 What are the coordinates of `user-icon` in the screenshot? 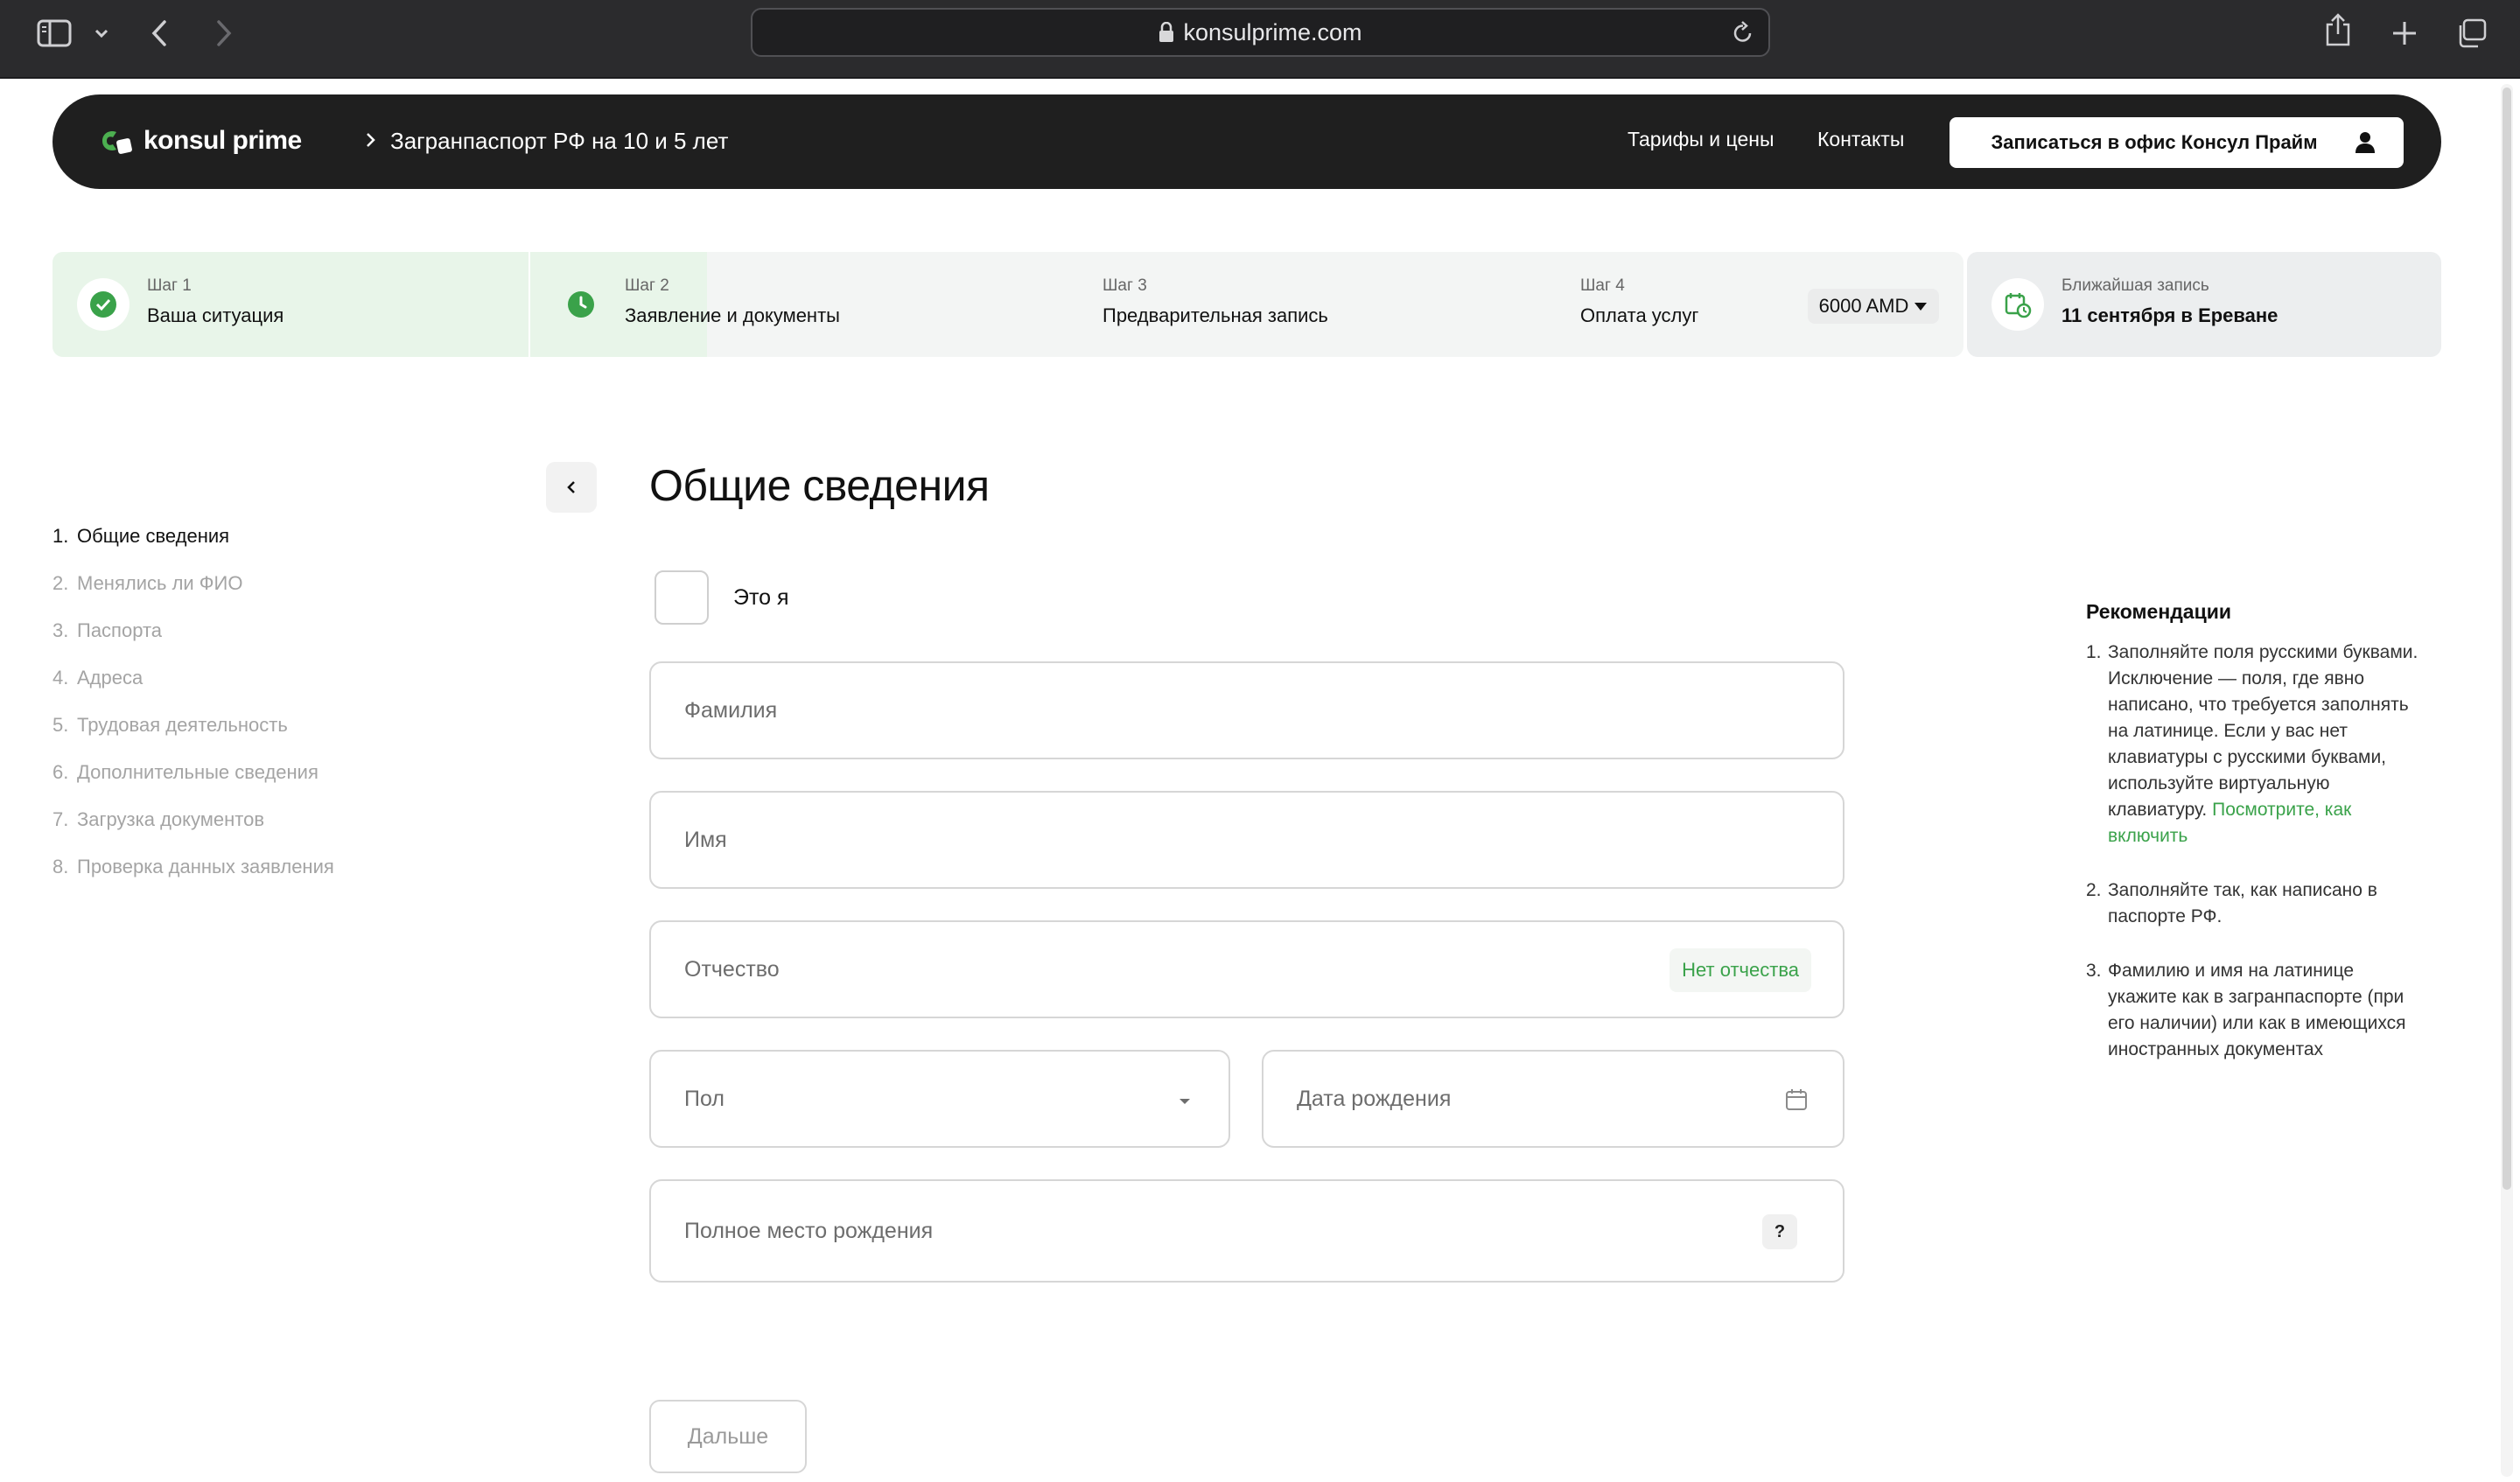 It's located at (2365, 142).